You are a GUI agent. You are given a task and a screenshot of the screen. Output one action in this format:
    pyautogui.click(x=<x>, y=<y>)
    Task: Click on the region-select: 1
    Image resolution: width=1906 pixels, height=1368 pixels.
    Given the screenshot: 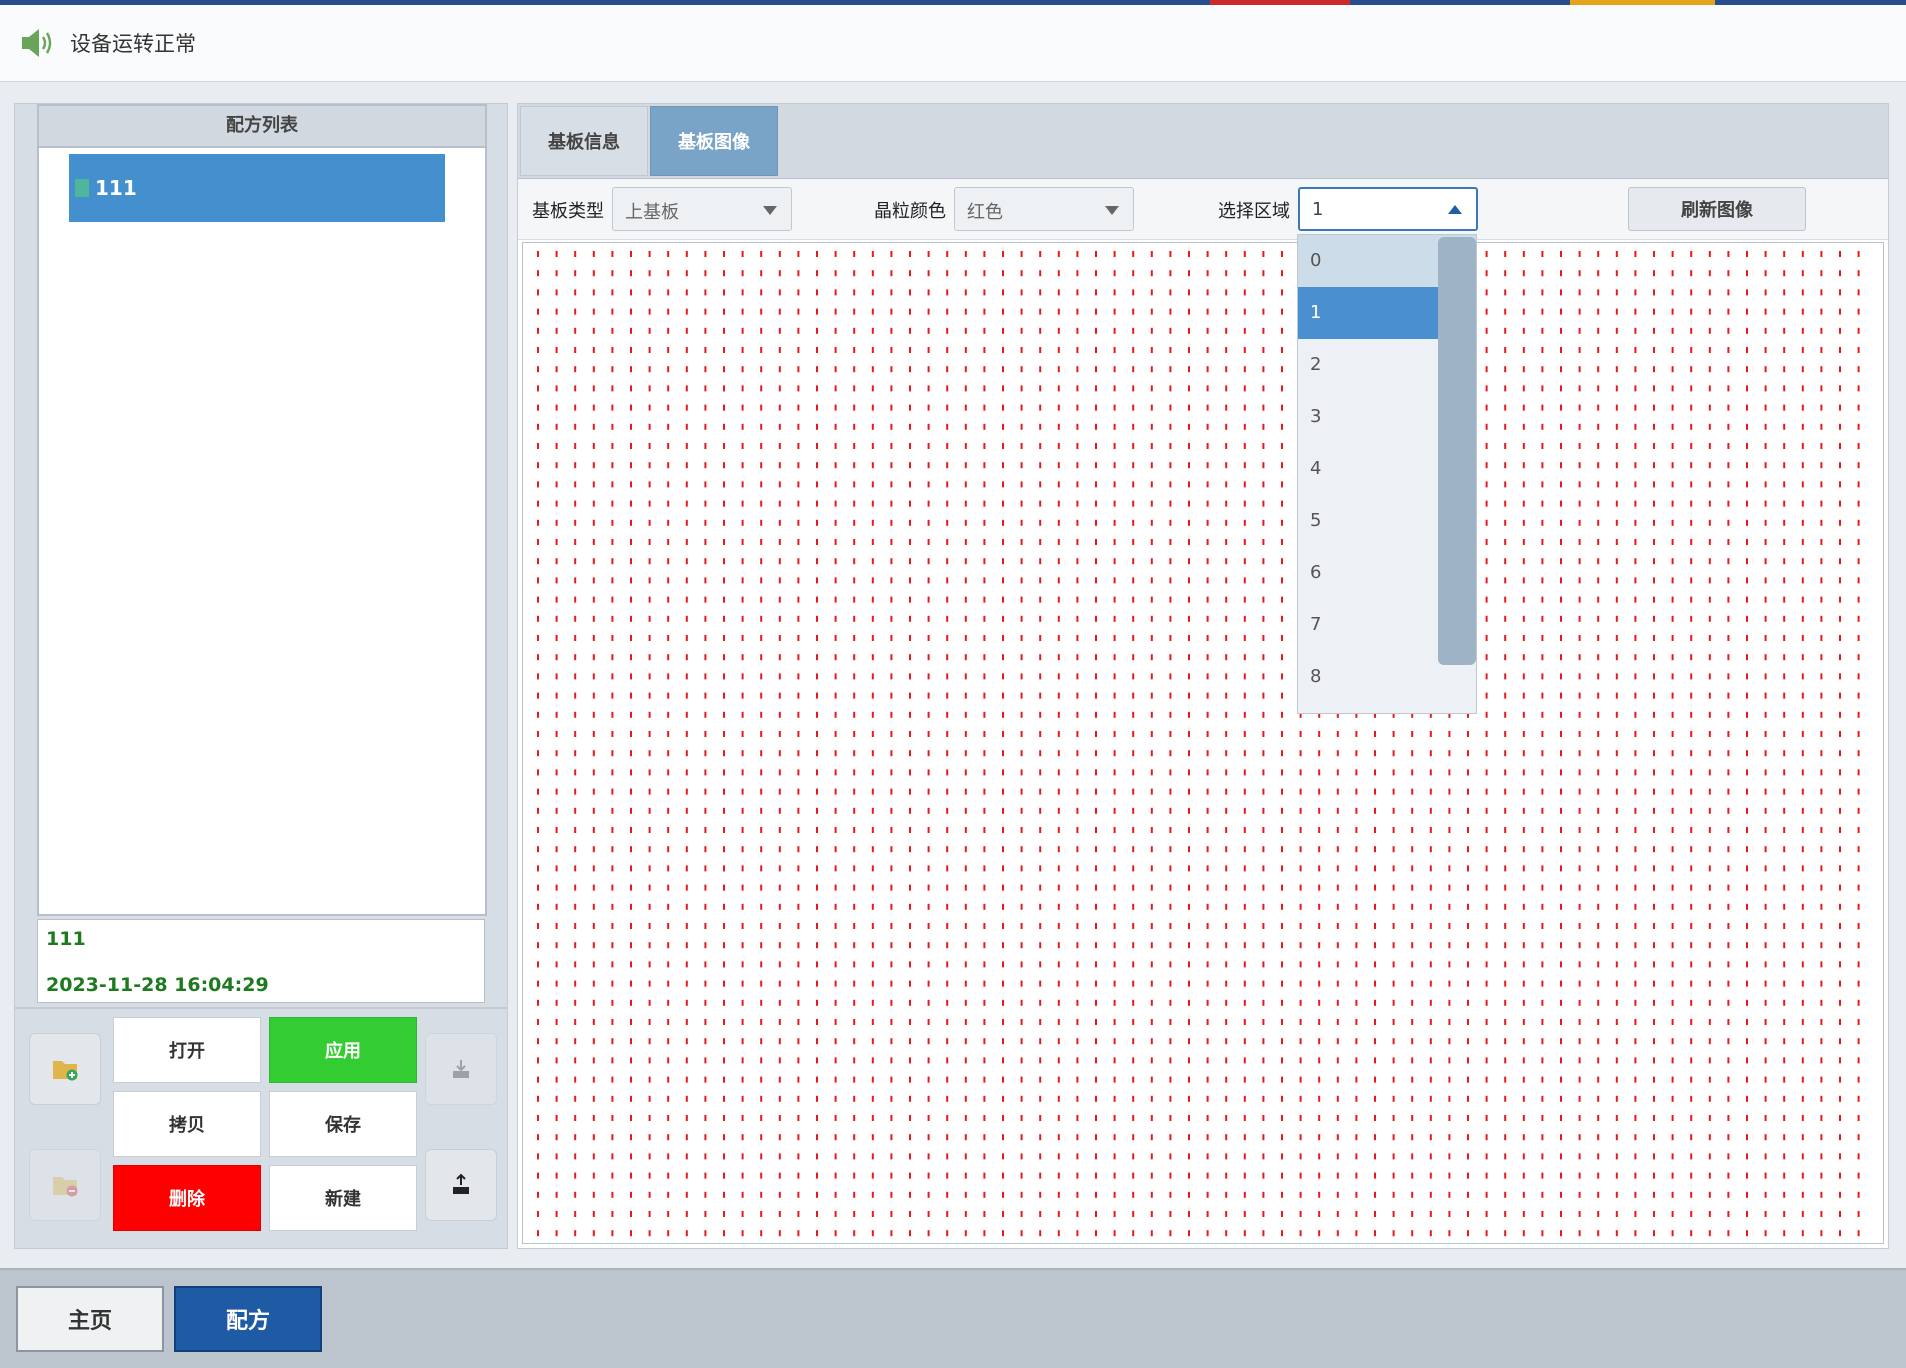 What is the action you would take?
    pyautogui.click(x=1388, y=209)
    